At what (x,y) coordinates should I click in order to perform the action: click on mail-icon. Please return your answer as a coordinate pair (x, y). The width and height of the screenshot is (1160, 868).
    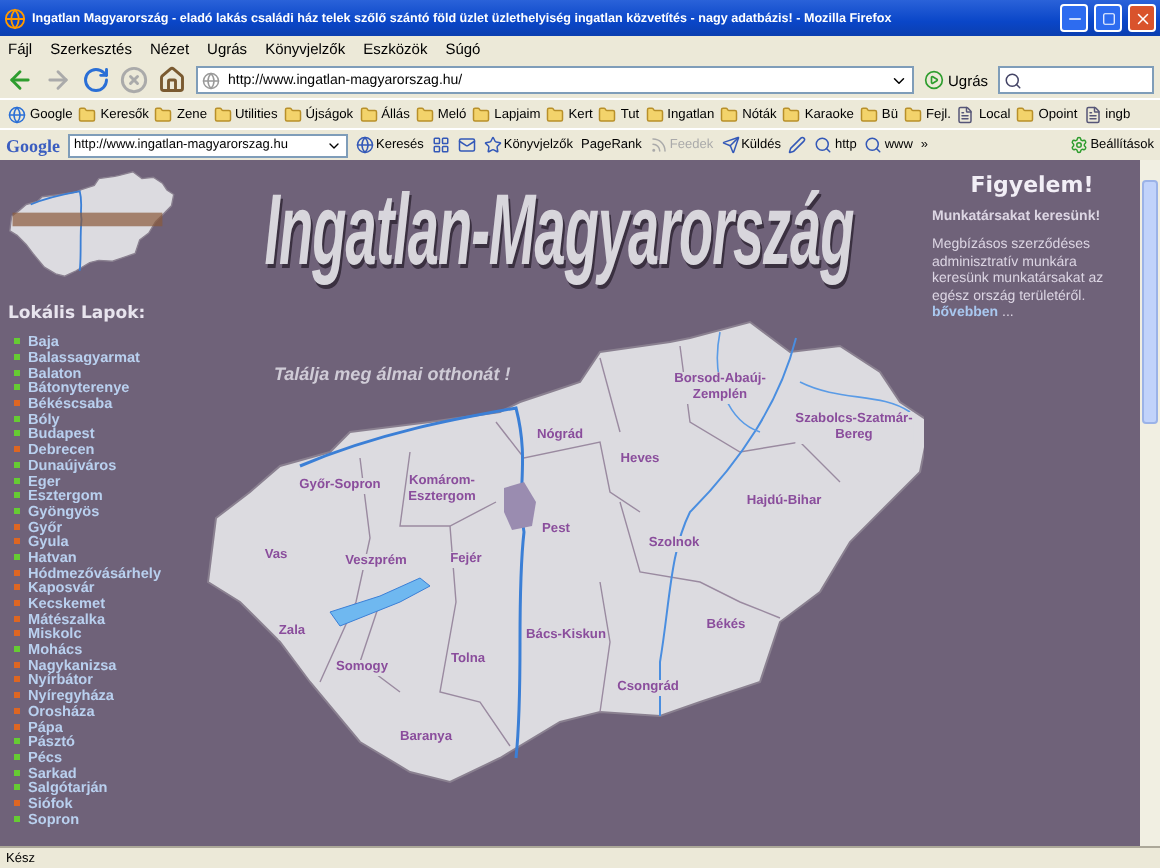
    Looking at the image, I should click on (466, 145).